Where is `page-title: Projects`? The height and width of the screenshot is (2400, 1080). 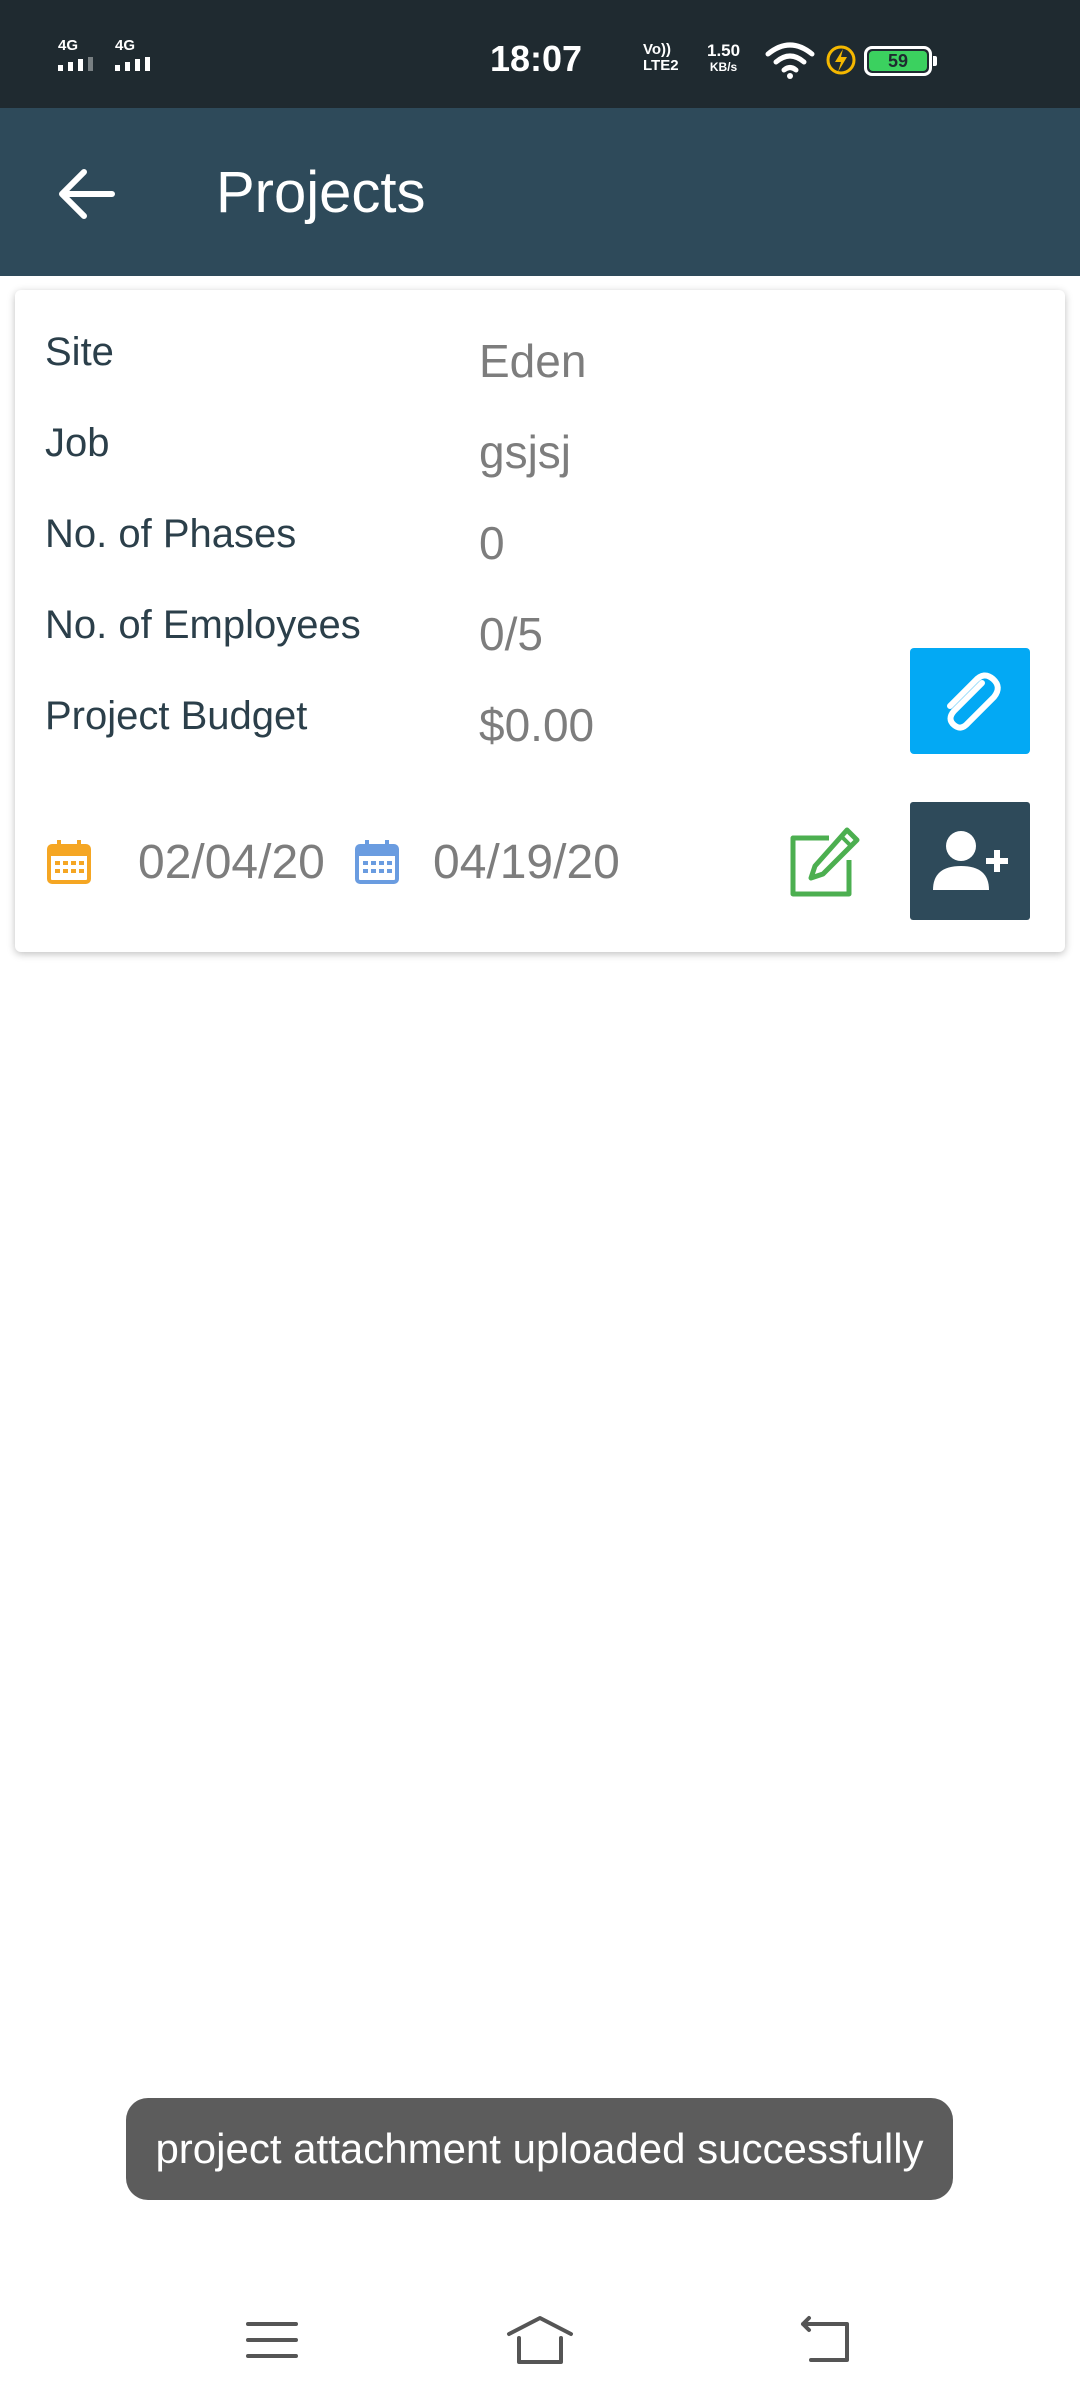 page-title: Projects is located at coordinates (321, 192).